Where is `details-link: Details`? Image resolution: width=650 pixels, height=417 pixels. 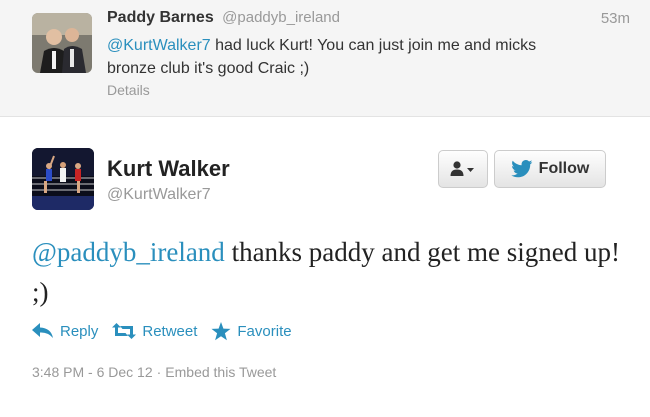 details-link: Details is located at coordinates (128, 90).